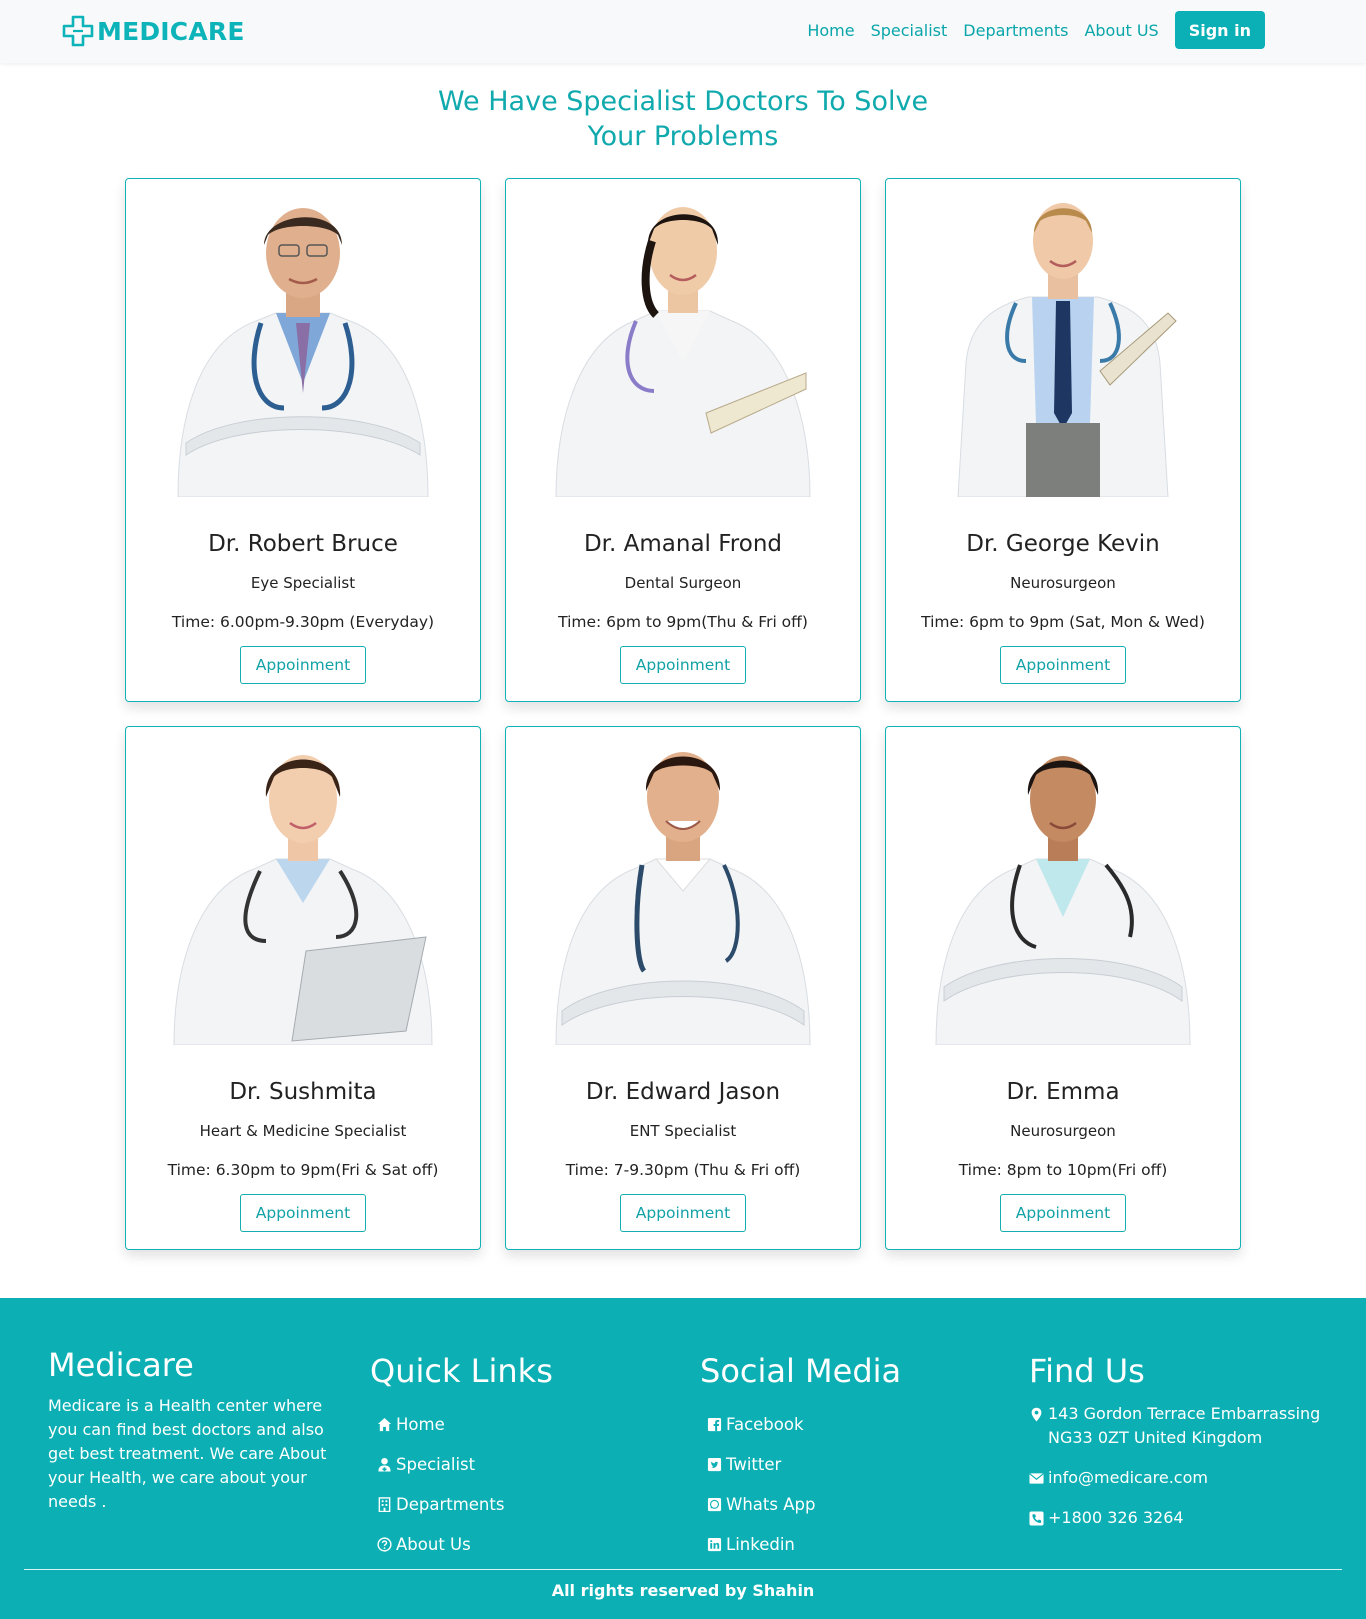 The image size is (1366, 1619). Describe the element at coordinates (1128, 1477) in the screenshot. I see `footer-email-text: info@medicare.com` at that location.